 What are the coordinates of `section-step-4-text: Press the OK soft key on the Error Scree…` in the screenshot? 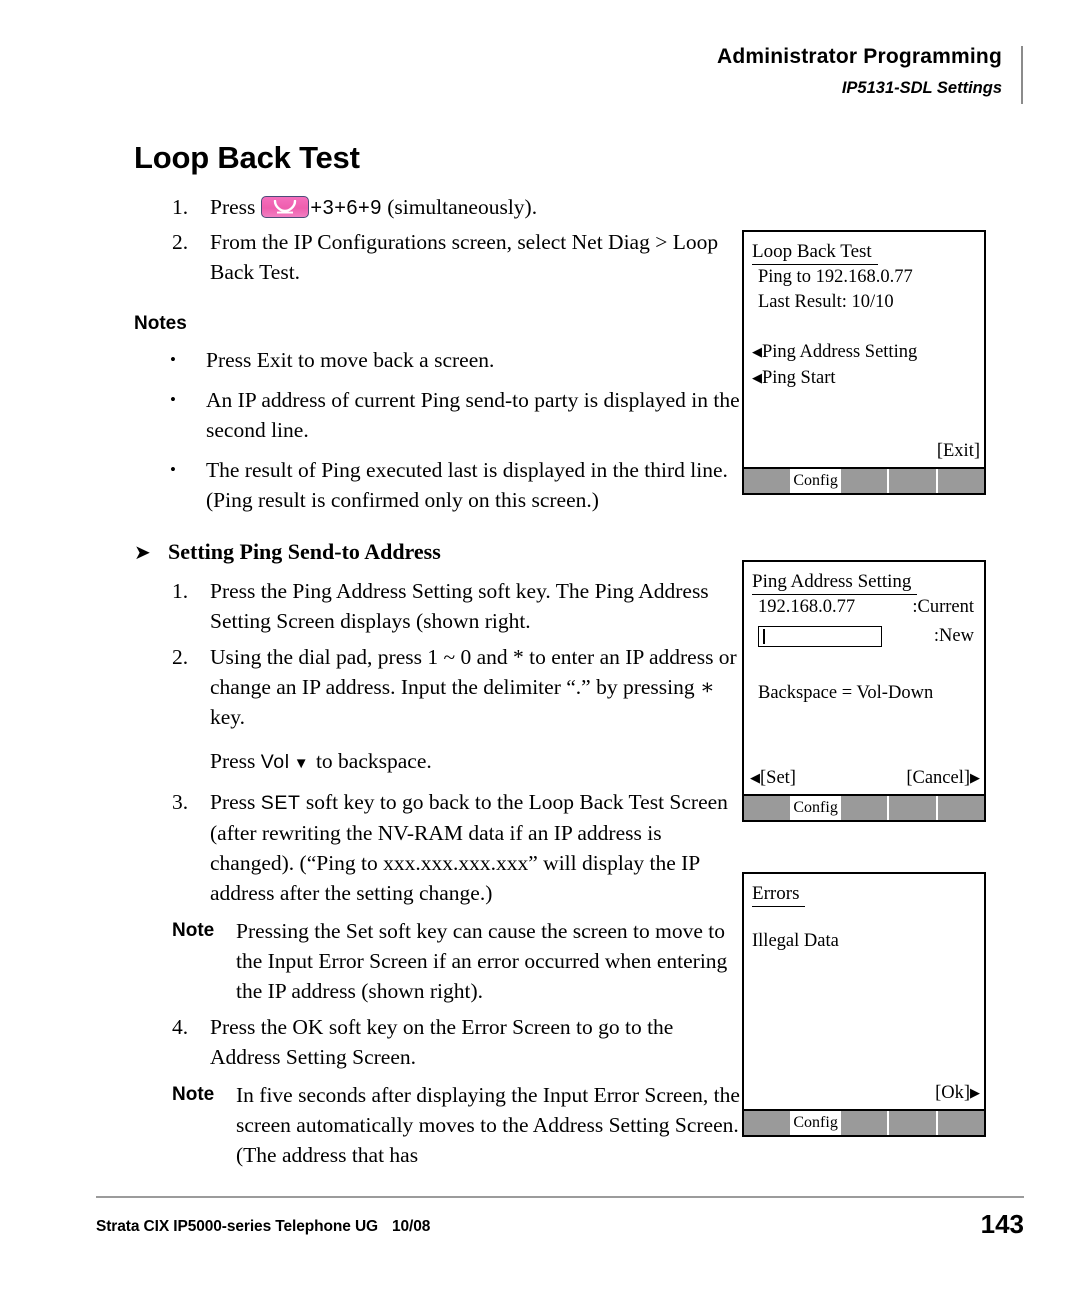 It's located at (442, 1042).